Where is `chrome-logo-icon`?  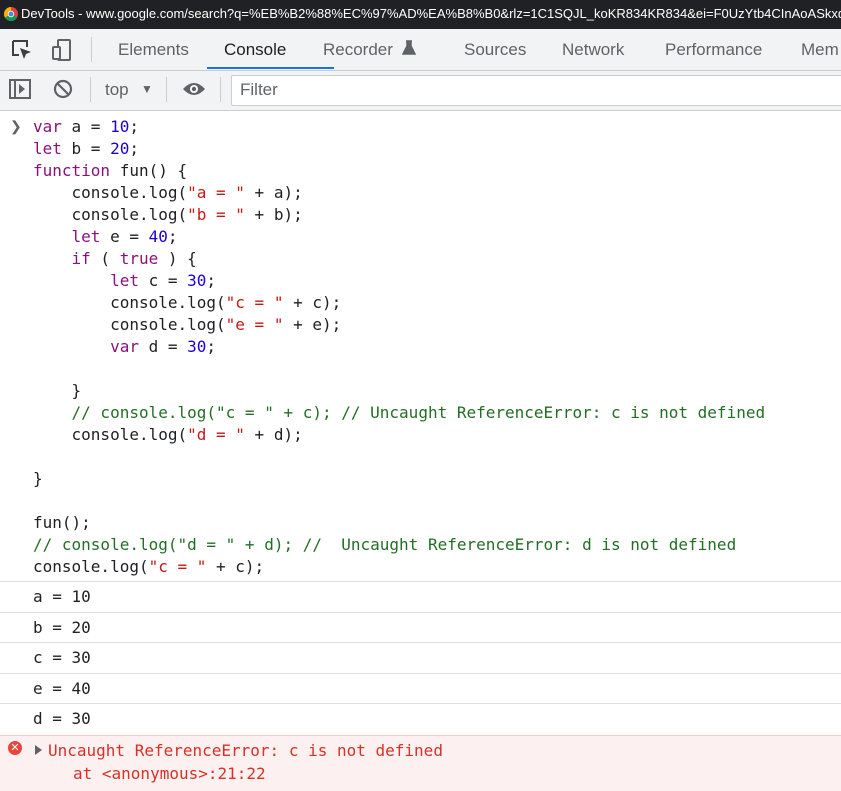 chrome-logo-icon is located at coordinates (11, 14).